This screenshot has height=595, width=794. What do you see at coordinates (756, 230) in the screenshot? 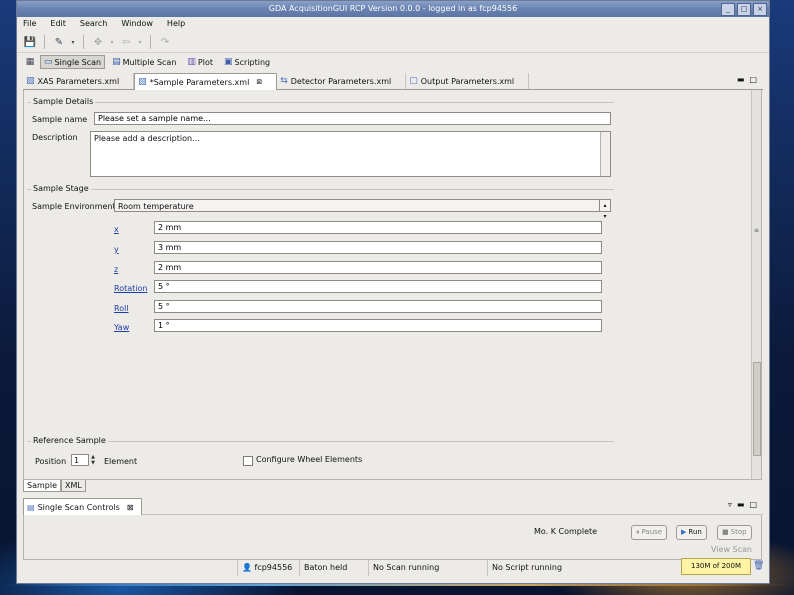
I see `scroll-indicator-icon: ≡` at bounding box center [756, 230].